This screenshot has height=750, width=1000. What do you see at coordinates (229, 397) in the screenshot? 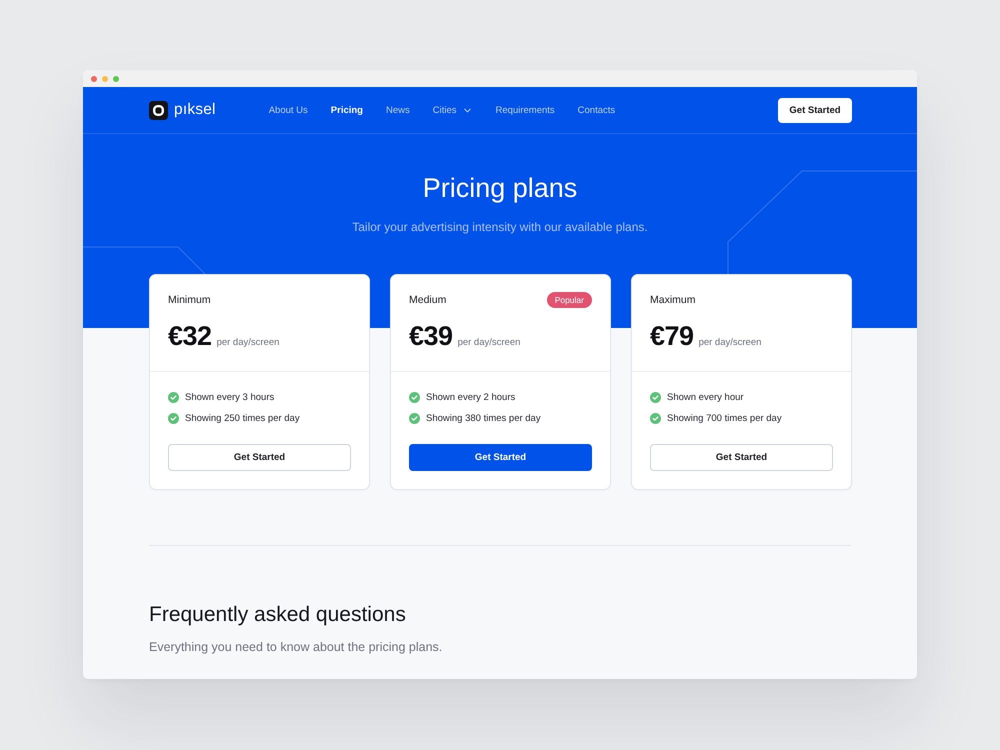
I see `feature-text: Shown every 3 hours` at bounding box center [229, 397].